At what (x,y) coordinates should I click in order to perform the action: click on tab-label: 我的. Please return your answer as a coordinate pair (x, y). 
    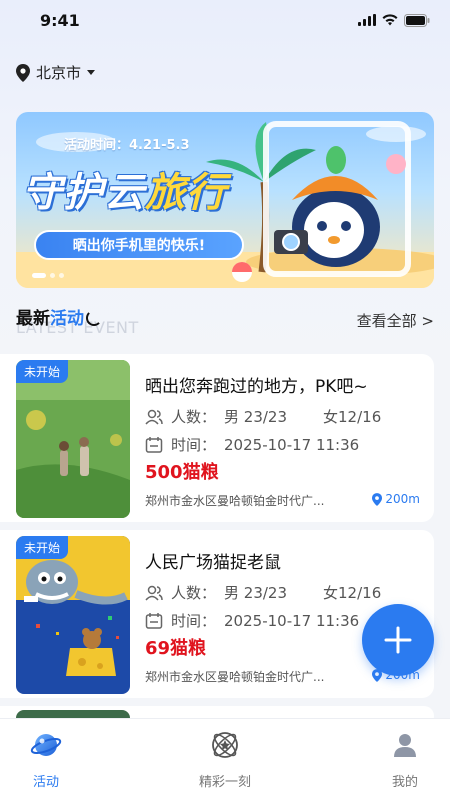
    Looking at the image, I should click on (404, 782).